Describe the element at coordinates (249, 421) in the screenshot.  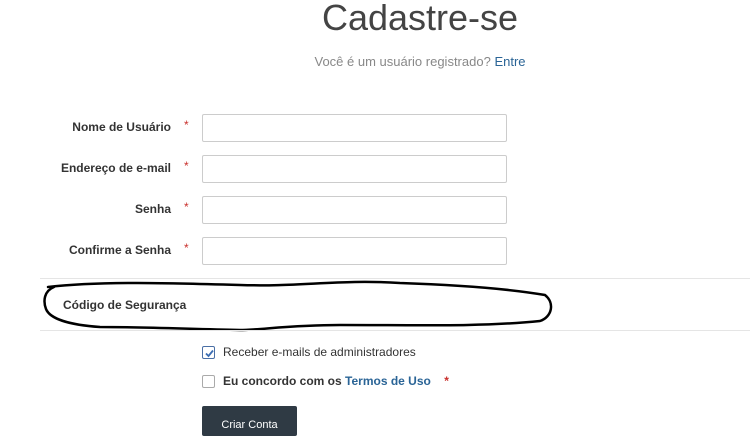
I see `create-account-button: Criar Conta` at that location.